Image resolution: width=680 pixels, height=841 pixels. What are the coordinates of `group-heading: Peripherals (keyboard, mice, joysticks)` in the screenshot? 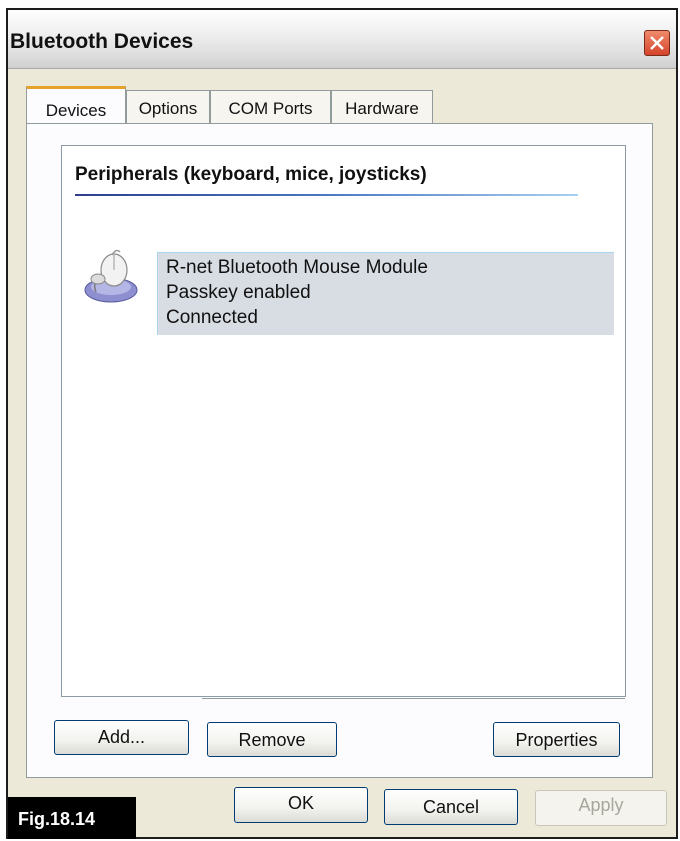 It's located at (251, 174).